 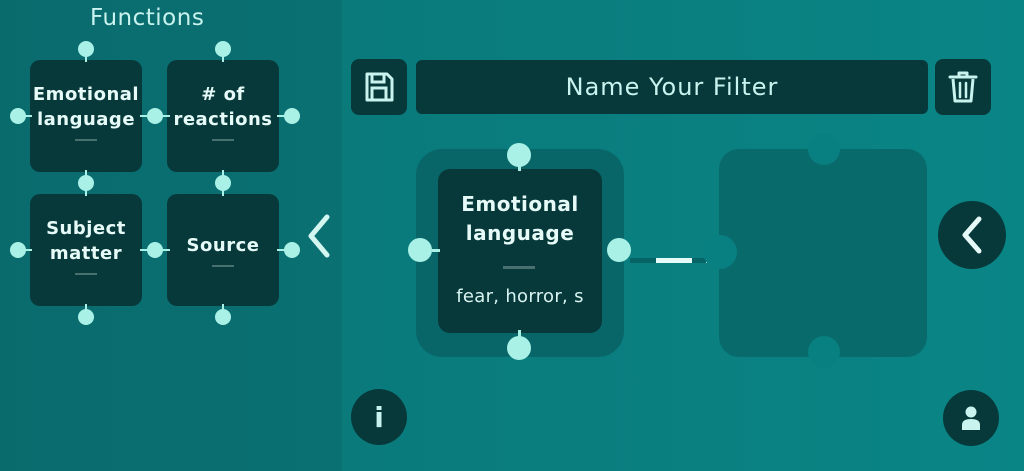 I want to click on active-card-title: Emotional language, so click(x=520, y=218).